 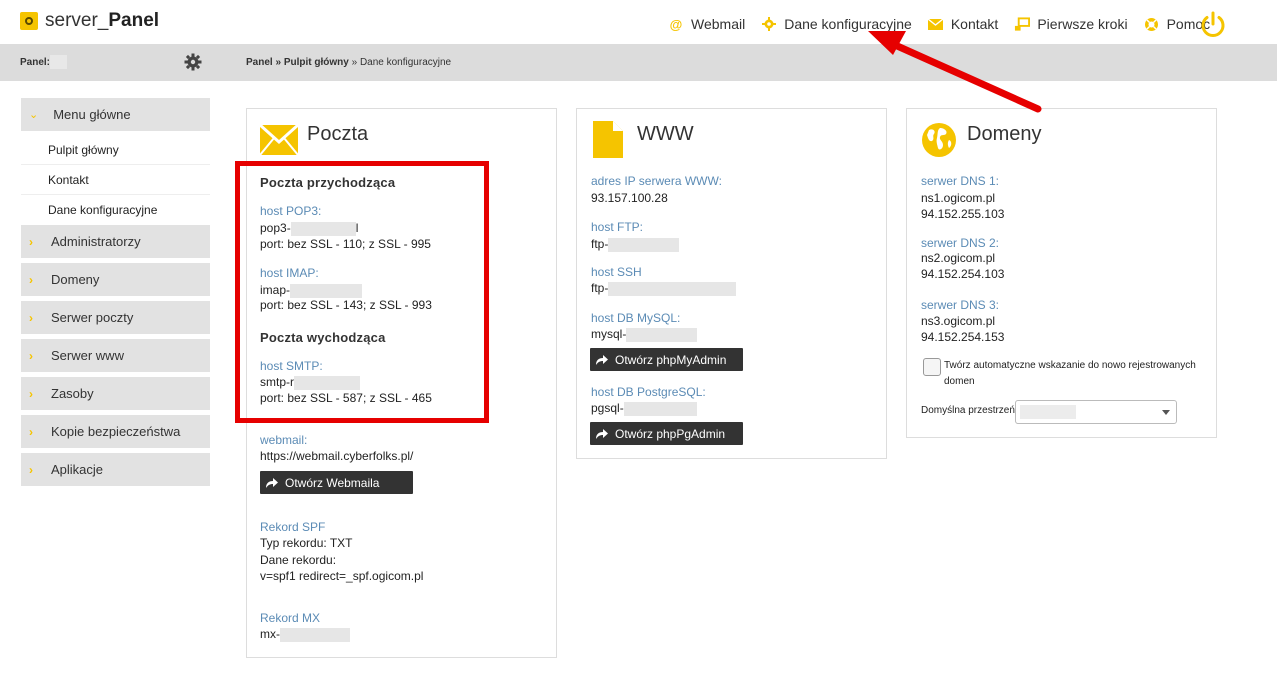 I want to click on sidebar-item-label: Administratorzy, so click(x=96, y=241).